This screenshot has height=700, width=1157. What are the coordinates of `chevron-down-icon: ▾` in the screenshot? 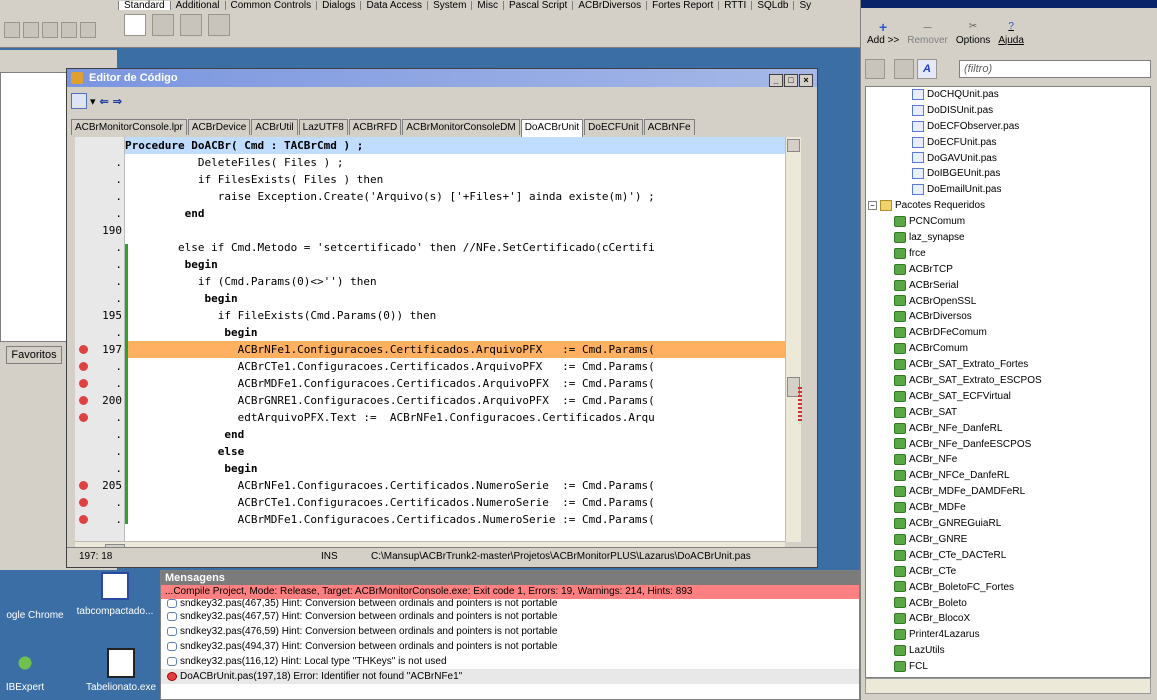 It's located at (93, 101).